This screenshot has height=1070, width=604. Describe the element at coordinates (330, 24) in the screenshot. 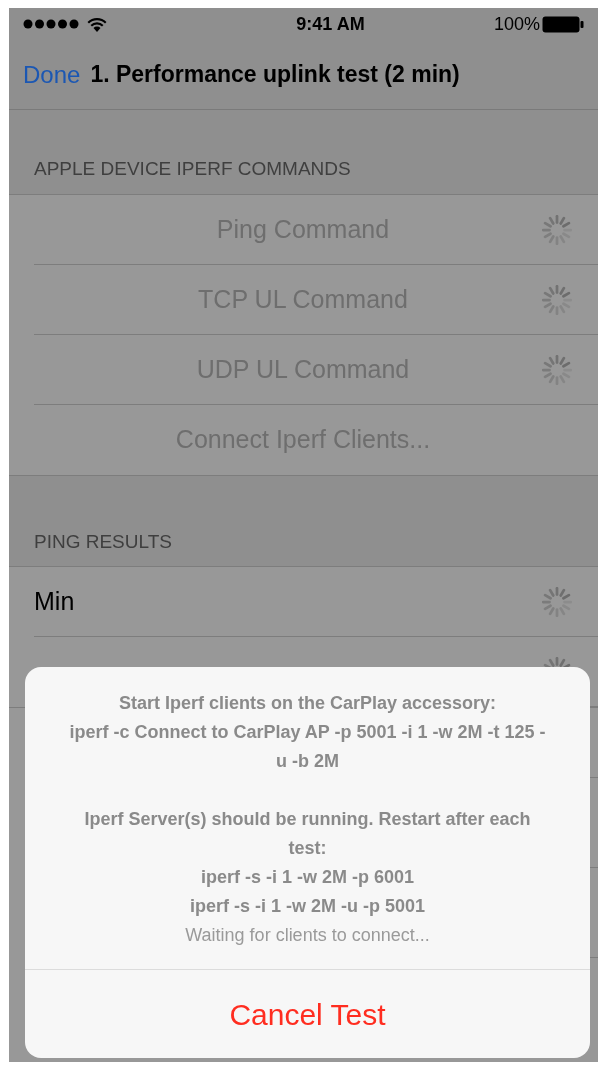

I see `status-time: 9:41 AM` at that location.